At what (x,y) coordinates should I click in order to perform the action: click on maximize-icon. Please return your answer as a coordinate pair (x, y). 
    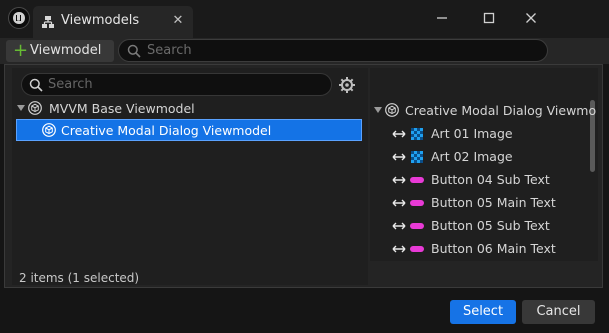
    Looking at the image, I should click on (489, 18).